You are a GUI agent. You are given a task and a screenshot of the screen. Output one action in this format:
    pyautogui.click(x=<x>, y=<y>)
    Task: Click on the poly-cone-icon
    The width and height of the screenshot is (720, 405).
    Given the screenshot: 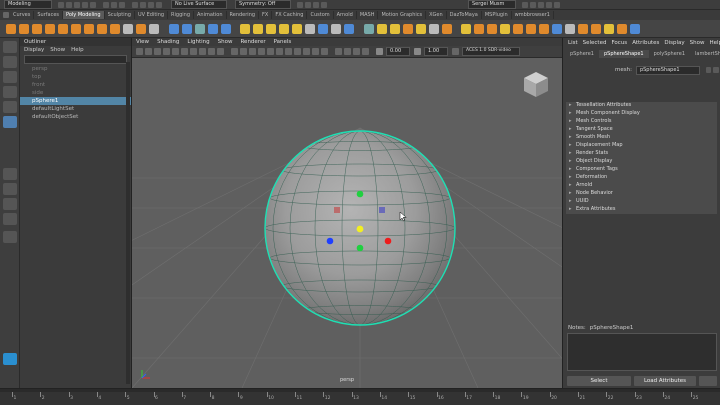 What is the action you would take?
    pyautogui.click(x=50, y=28)
    